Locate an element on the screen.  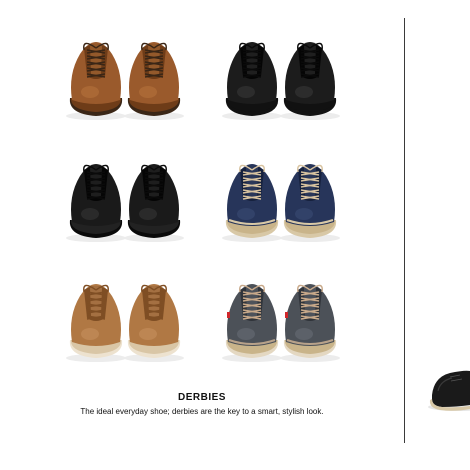
navy-suede-derby-pair is located at coordinates (281, 203).